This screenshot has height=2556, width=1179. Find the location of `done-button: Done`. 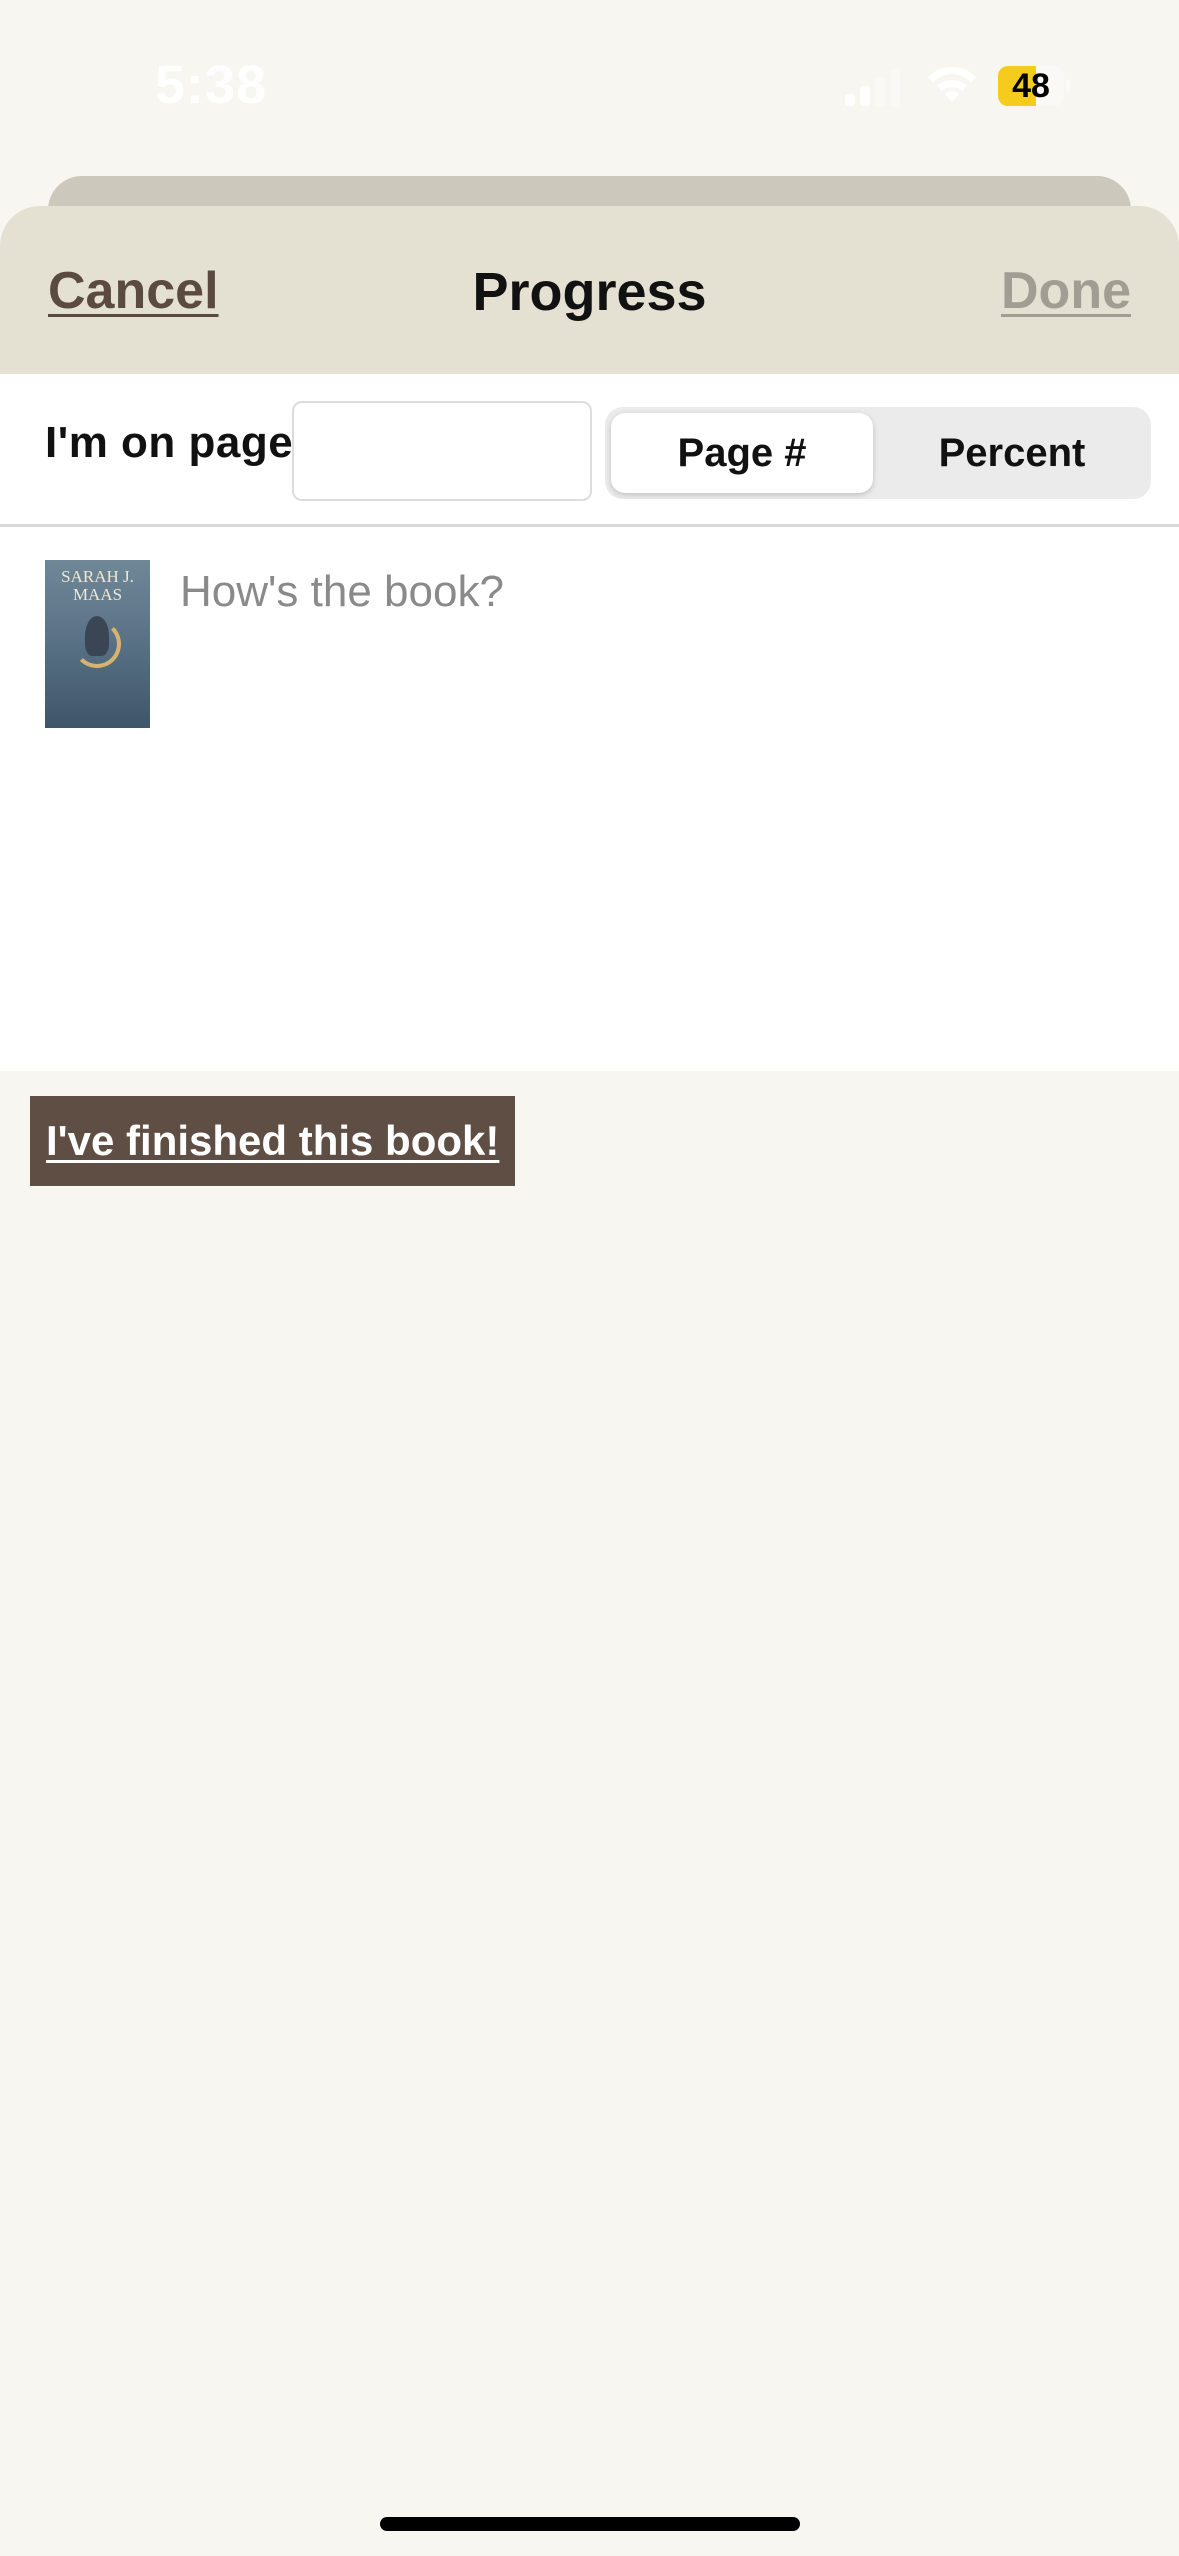

done-button: Done is located at coordinates (1066, 291).